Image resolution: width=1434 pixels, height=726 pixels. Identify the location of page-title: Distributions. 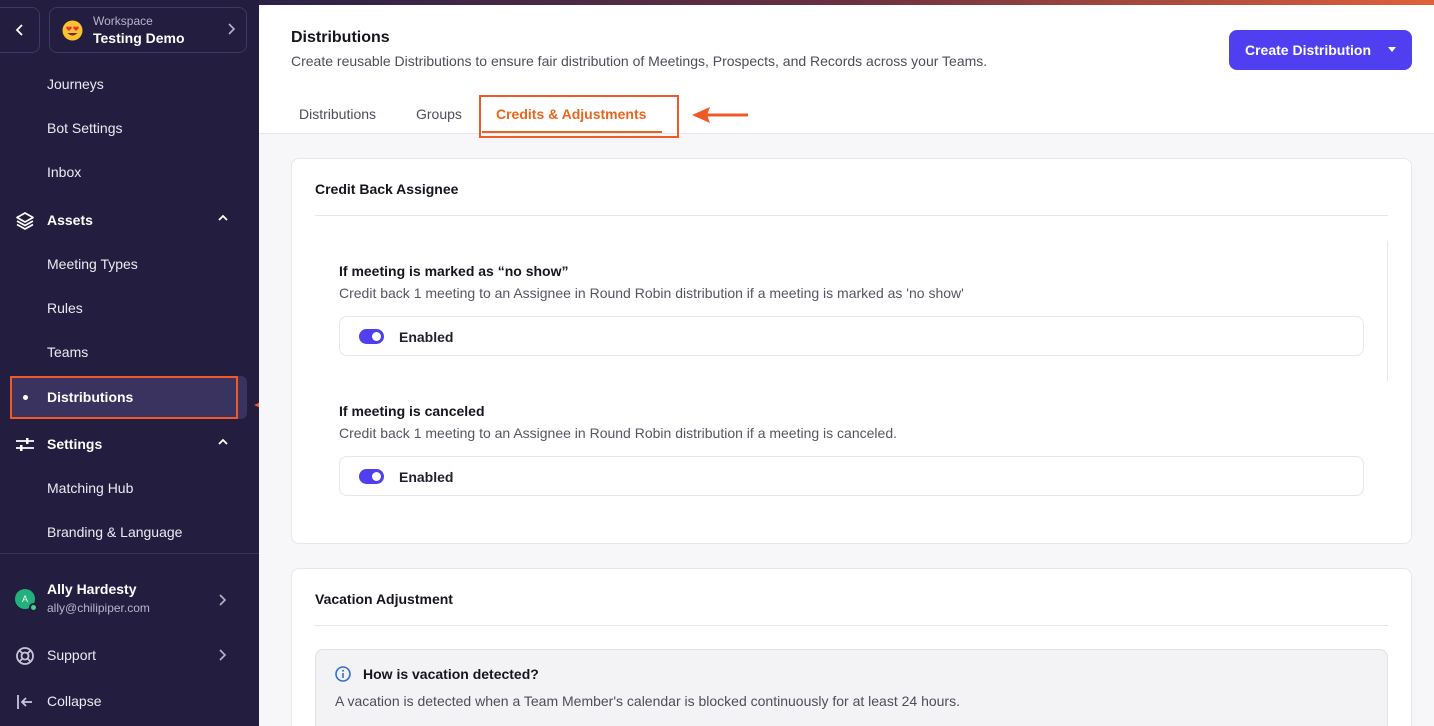
(340, 37).